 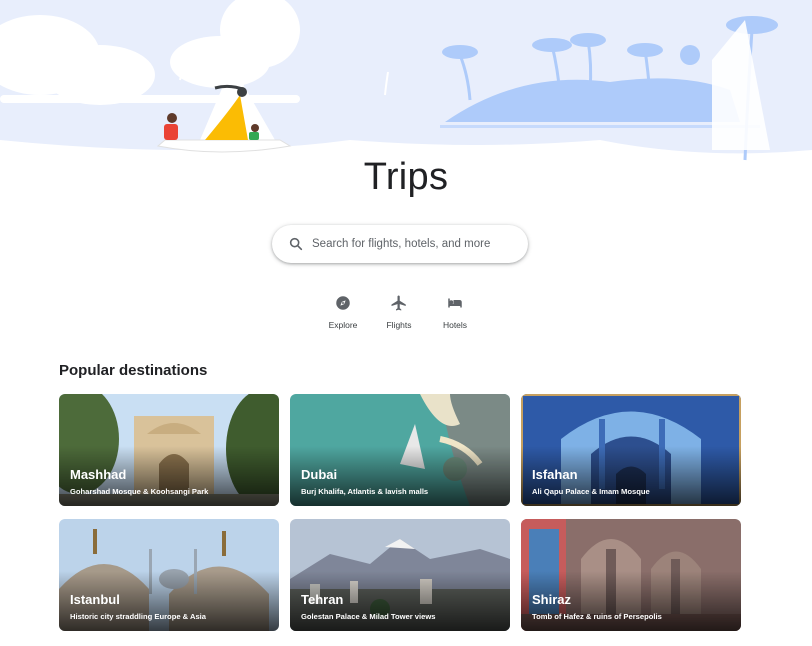 What do you see at coordinates (591, 491) in the screenshot?
I see `destination-description: Ali Qapu Palace & Imam Mosque` at bounding box center [591, 491].